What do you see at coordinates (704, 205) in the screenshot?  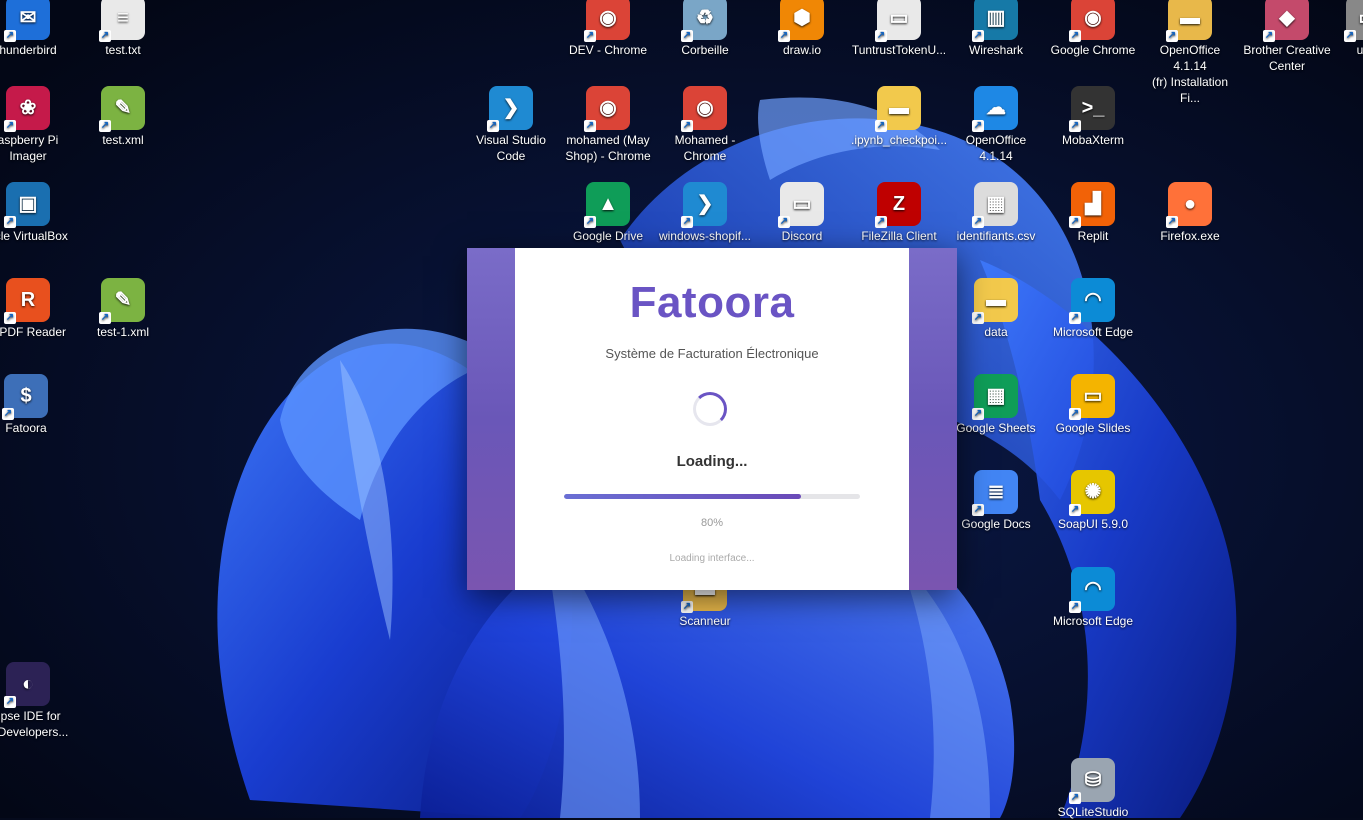 I see `vscode-icon: ❯ ↗` at bounding box center [704, 205].